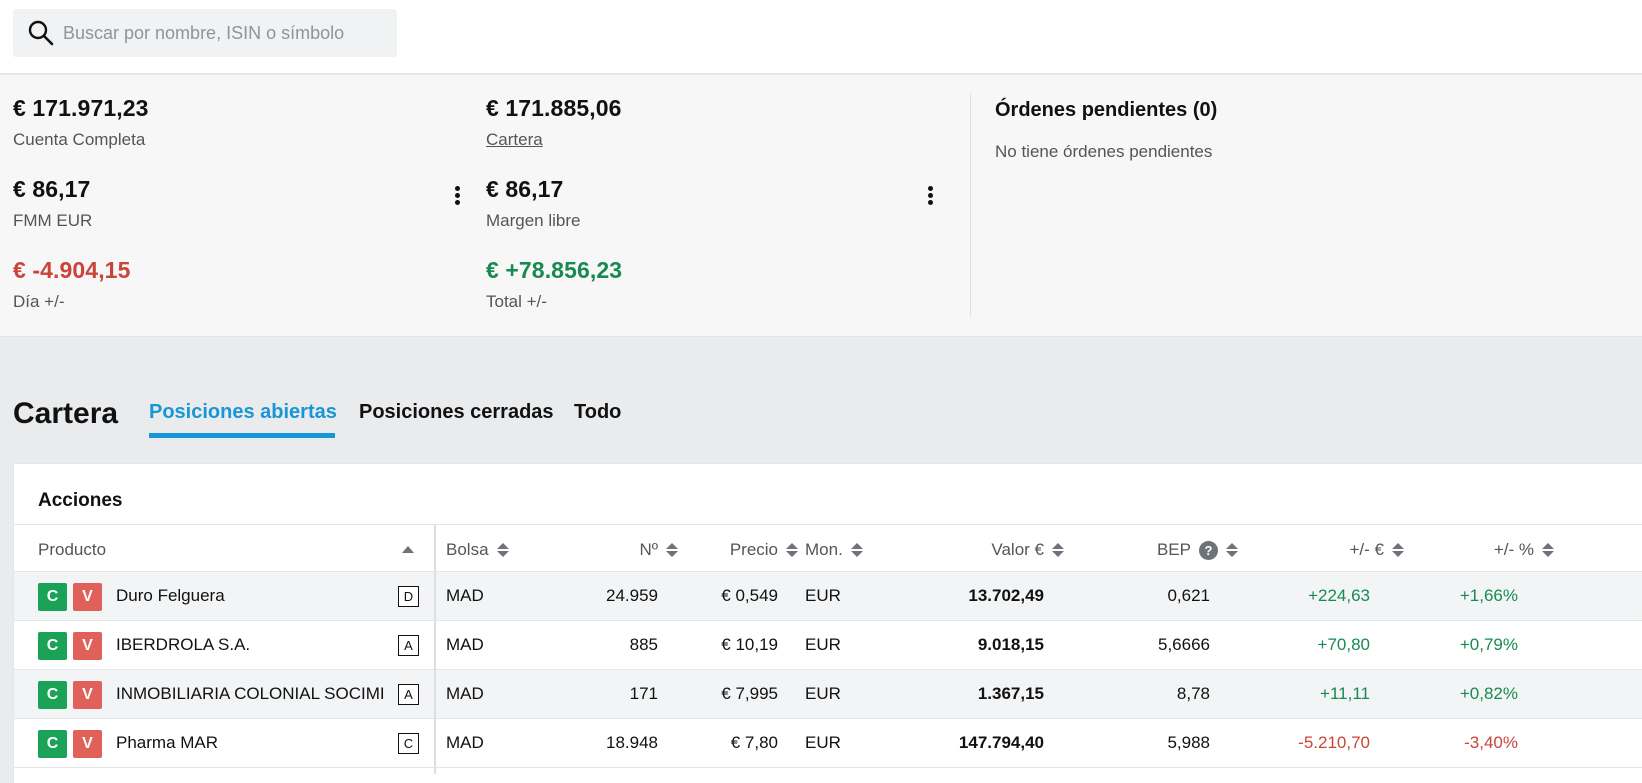 This screenshot has width=1642, height=783. I want to click on pending-orders-empty: No tiene órdenes pendientes, so click(1104, 151).